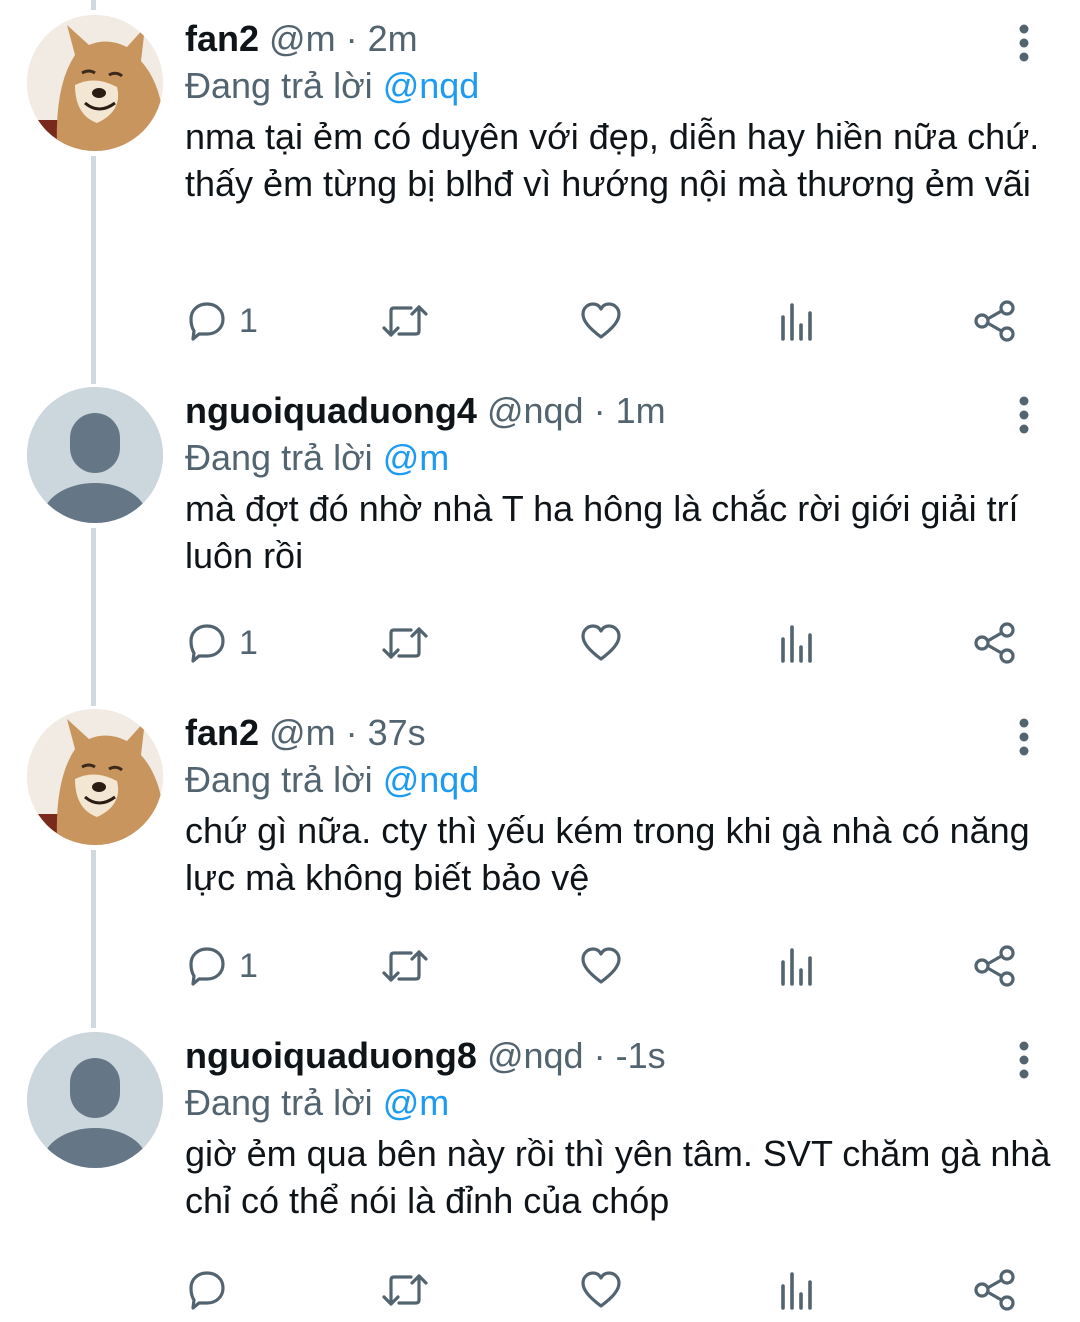 Image resolution: width=1080 pixels, height=1322 pixels. I want to click on tweet-header: nguoiquaduong4 @nqd · 1m, so click(425, 411).